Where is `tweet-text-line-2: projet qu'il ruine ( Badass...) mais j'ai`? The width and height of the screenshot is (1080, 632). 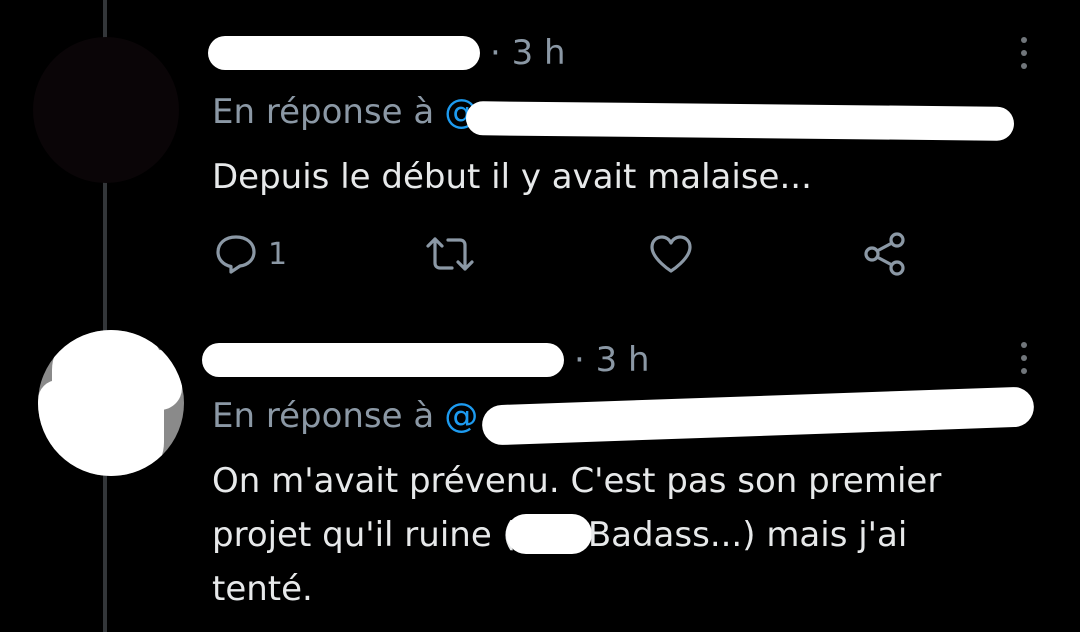
tweet-text-line-2: projet qu'il ruine ( Badass...) mais j'ai is located at coordinates (559, 535).